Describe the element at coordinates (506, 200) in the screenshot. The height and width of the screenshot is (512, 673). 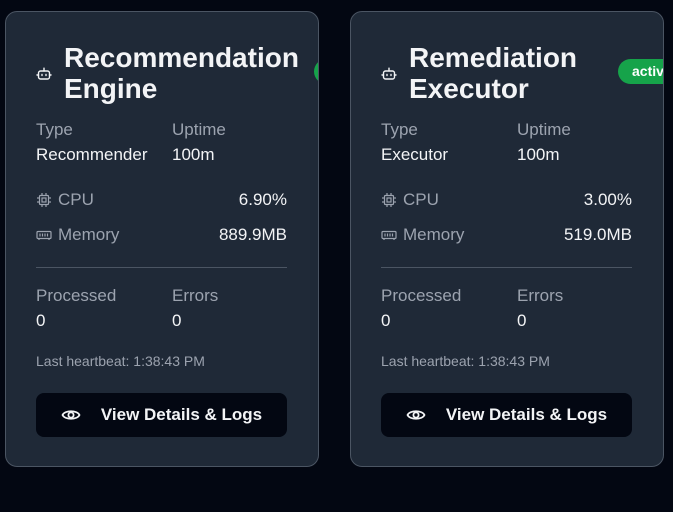
I see `cpu-metric: CPU 3.00%` at that location.